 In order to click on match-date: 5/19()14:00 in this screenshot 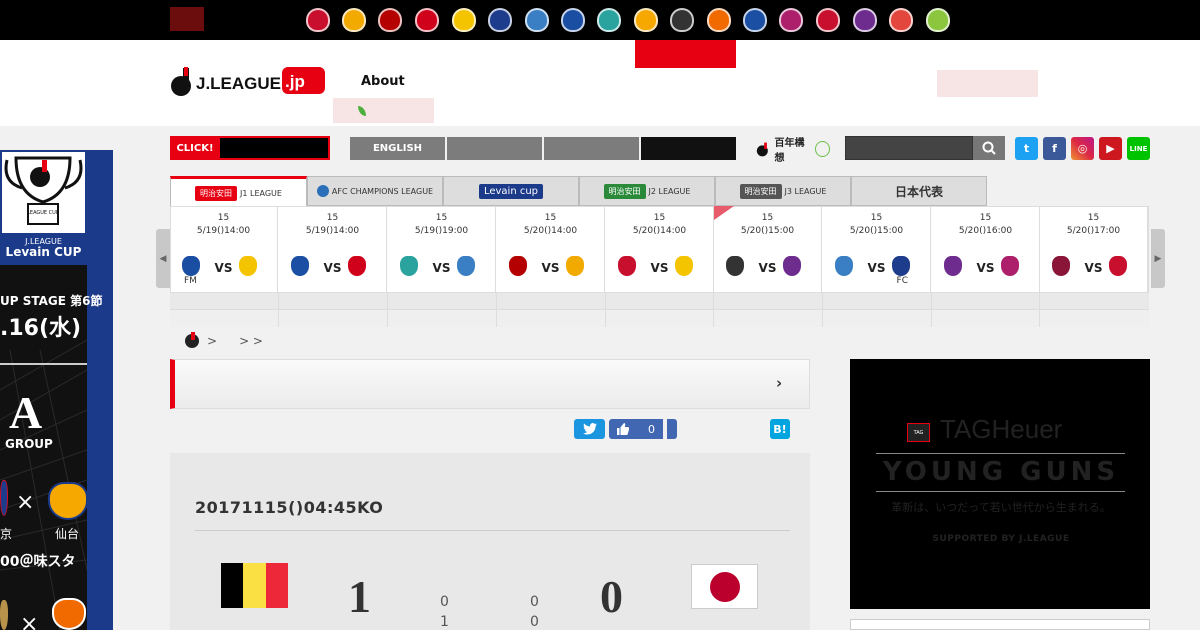, I will do `click(332, 231)`.